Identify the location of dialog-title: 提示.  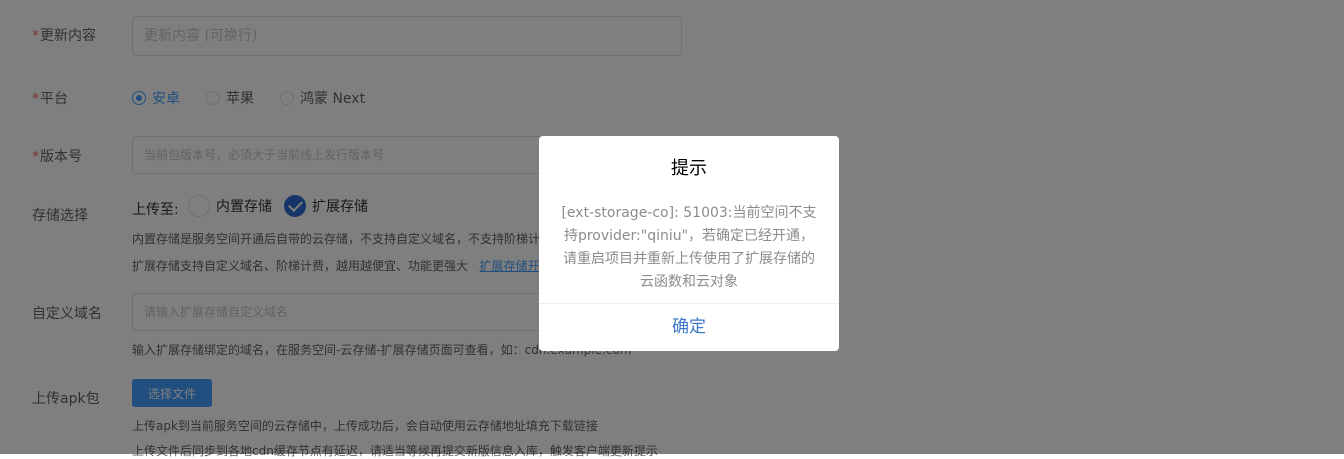
(689, 168).